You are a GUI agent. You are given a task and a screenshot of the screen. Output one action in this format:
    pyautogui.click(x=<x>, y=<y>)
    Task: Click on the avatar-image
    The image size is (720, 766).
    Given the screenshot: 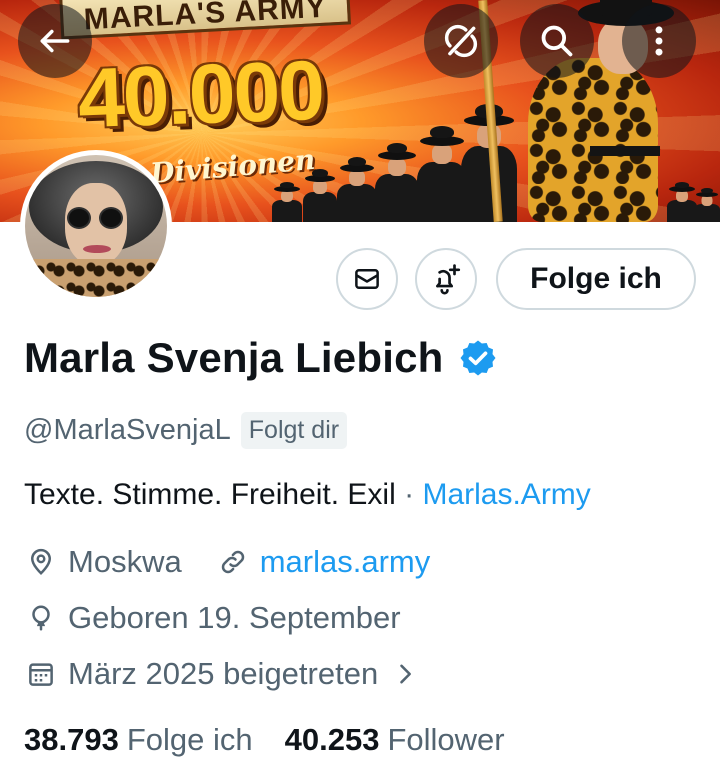 What is the action you would take?
    pyautogui.click(x=96, y=226)
    